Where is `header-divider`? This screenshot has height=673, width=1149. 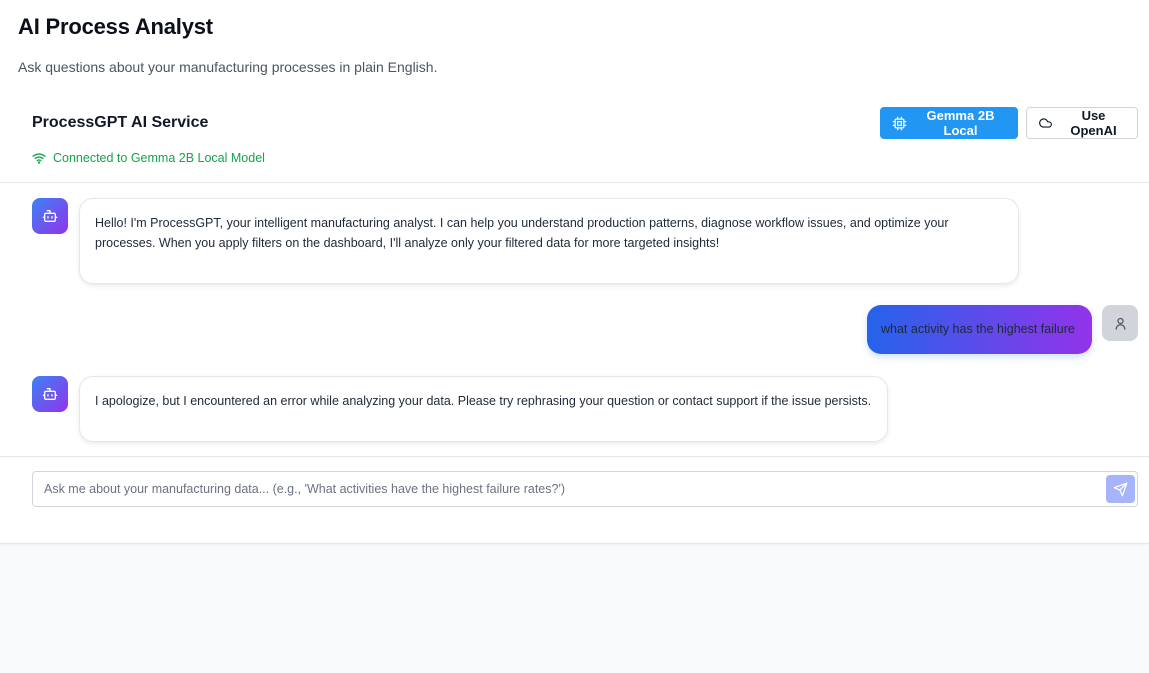 header-divider is located at coordinates (574, 182).